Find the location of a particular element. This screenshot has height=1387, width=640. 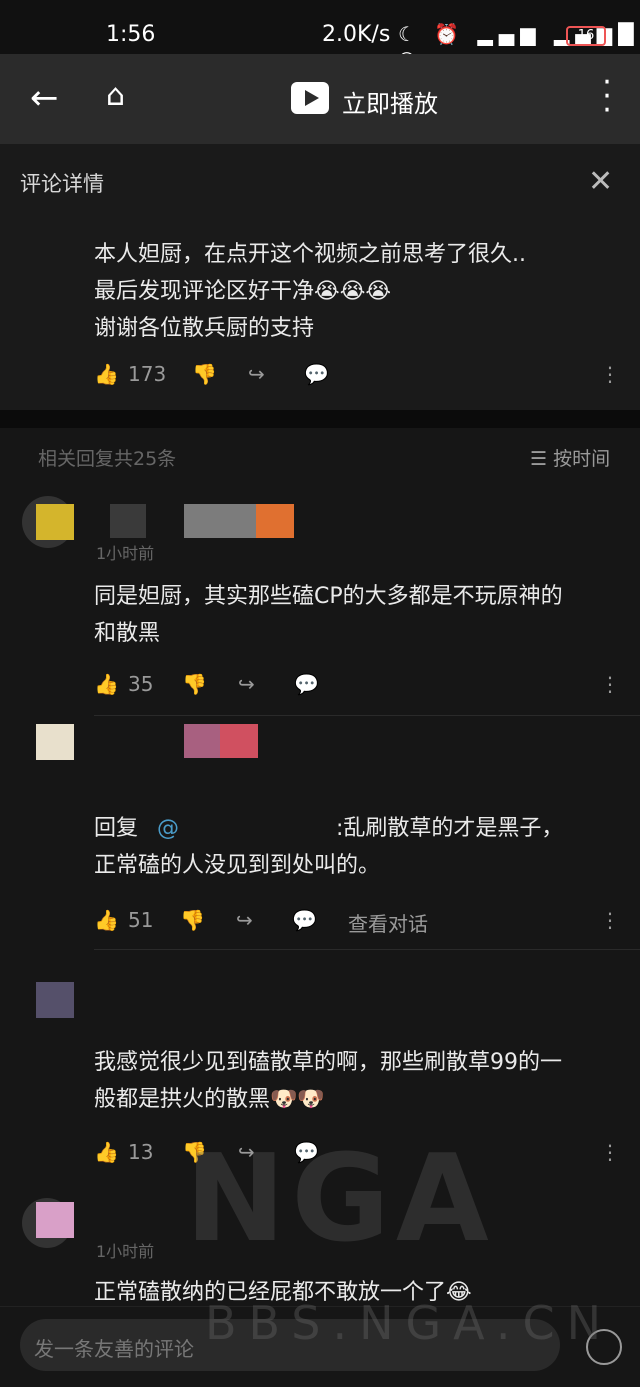

section-separator is located at coordinates (320, 419).